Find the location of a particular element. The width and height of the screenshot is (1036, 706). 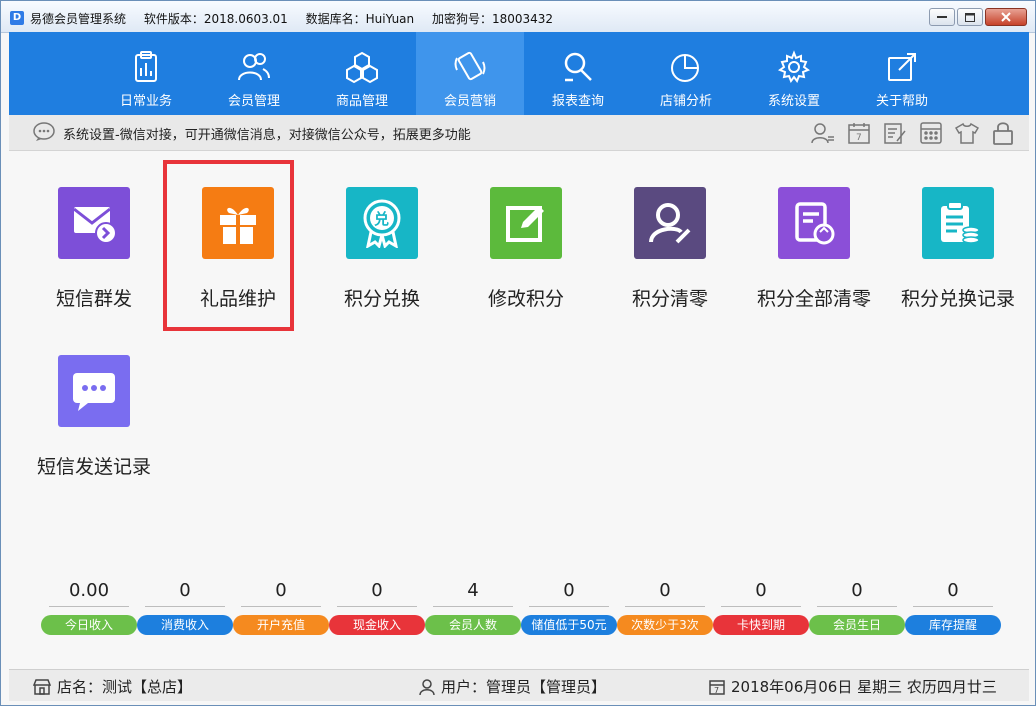

stat-badge: 消费收入 is located at coordinates (185, 625).